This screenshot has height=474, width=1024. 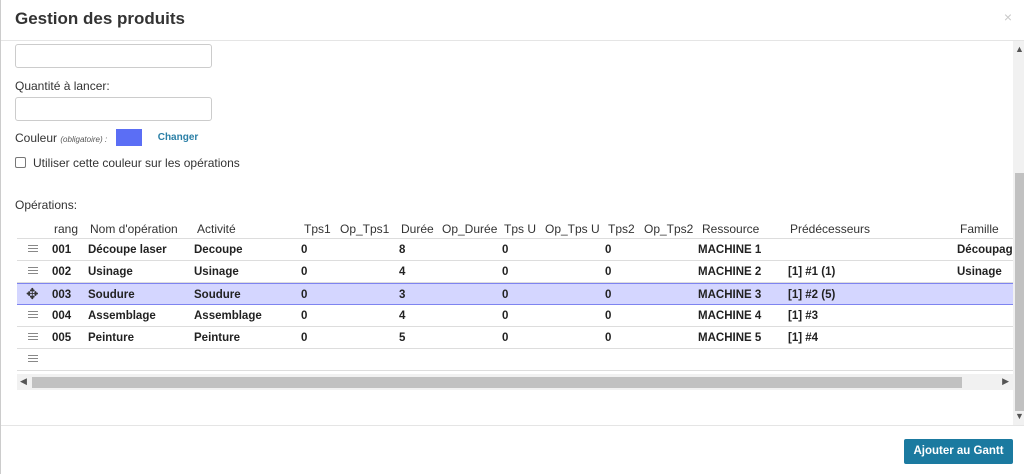 I want to click on col-op-tps1: Op_Tps1, so click(x=364, y=229).